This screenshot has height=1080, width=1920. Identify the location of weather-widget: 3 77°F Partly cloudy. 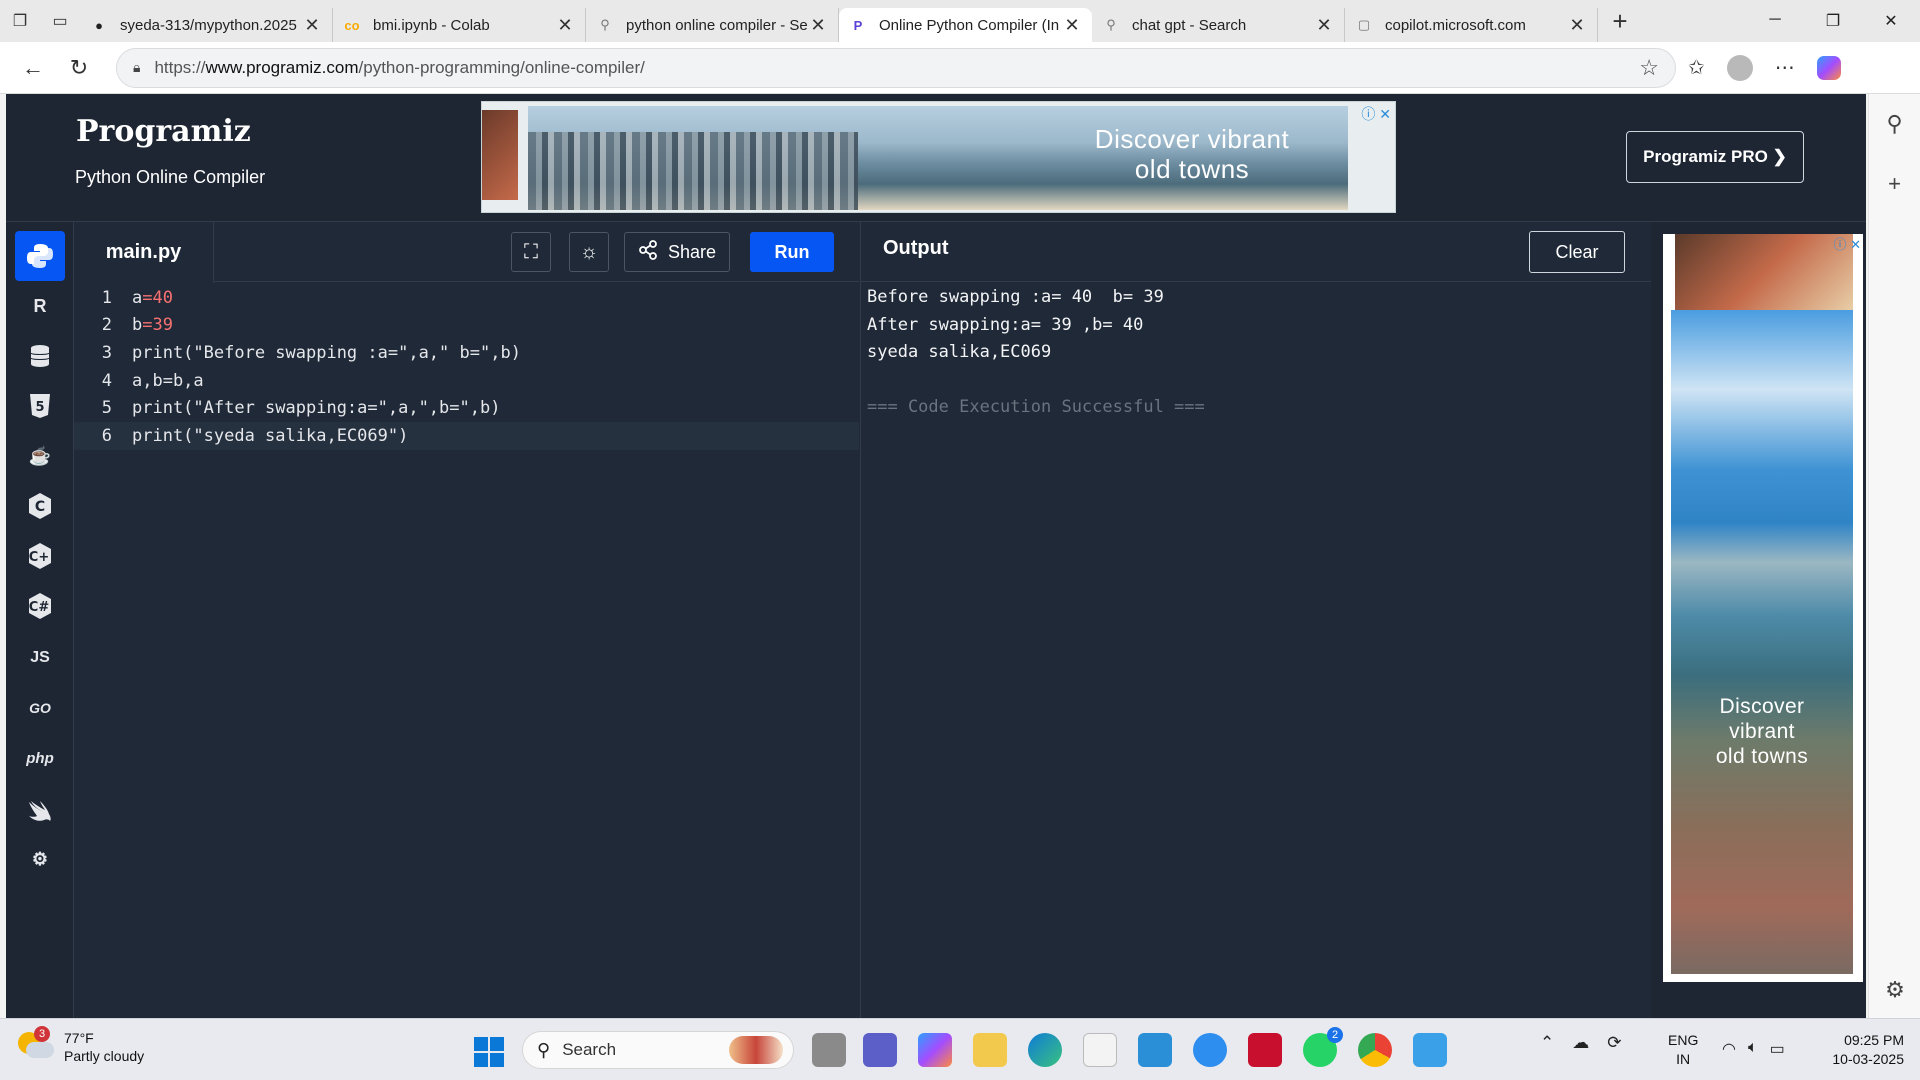
(81, 1045).